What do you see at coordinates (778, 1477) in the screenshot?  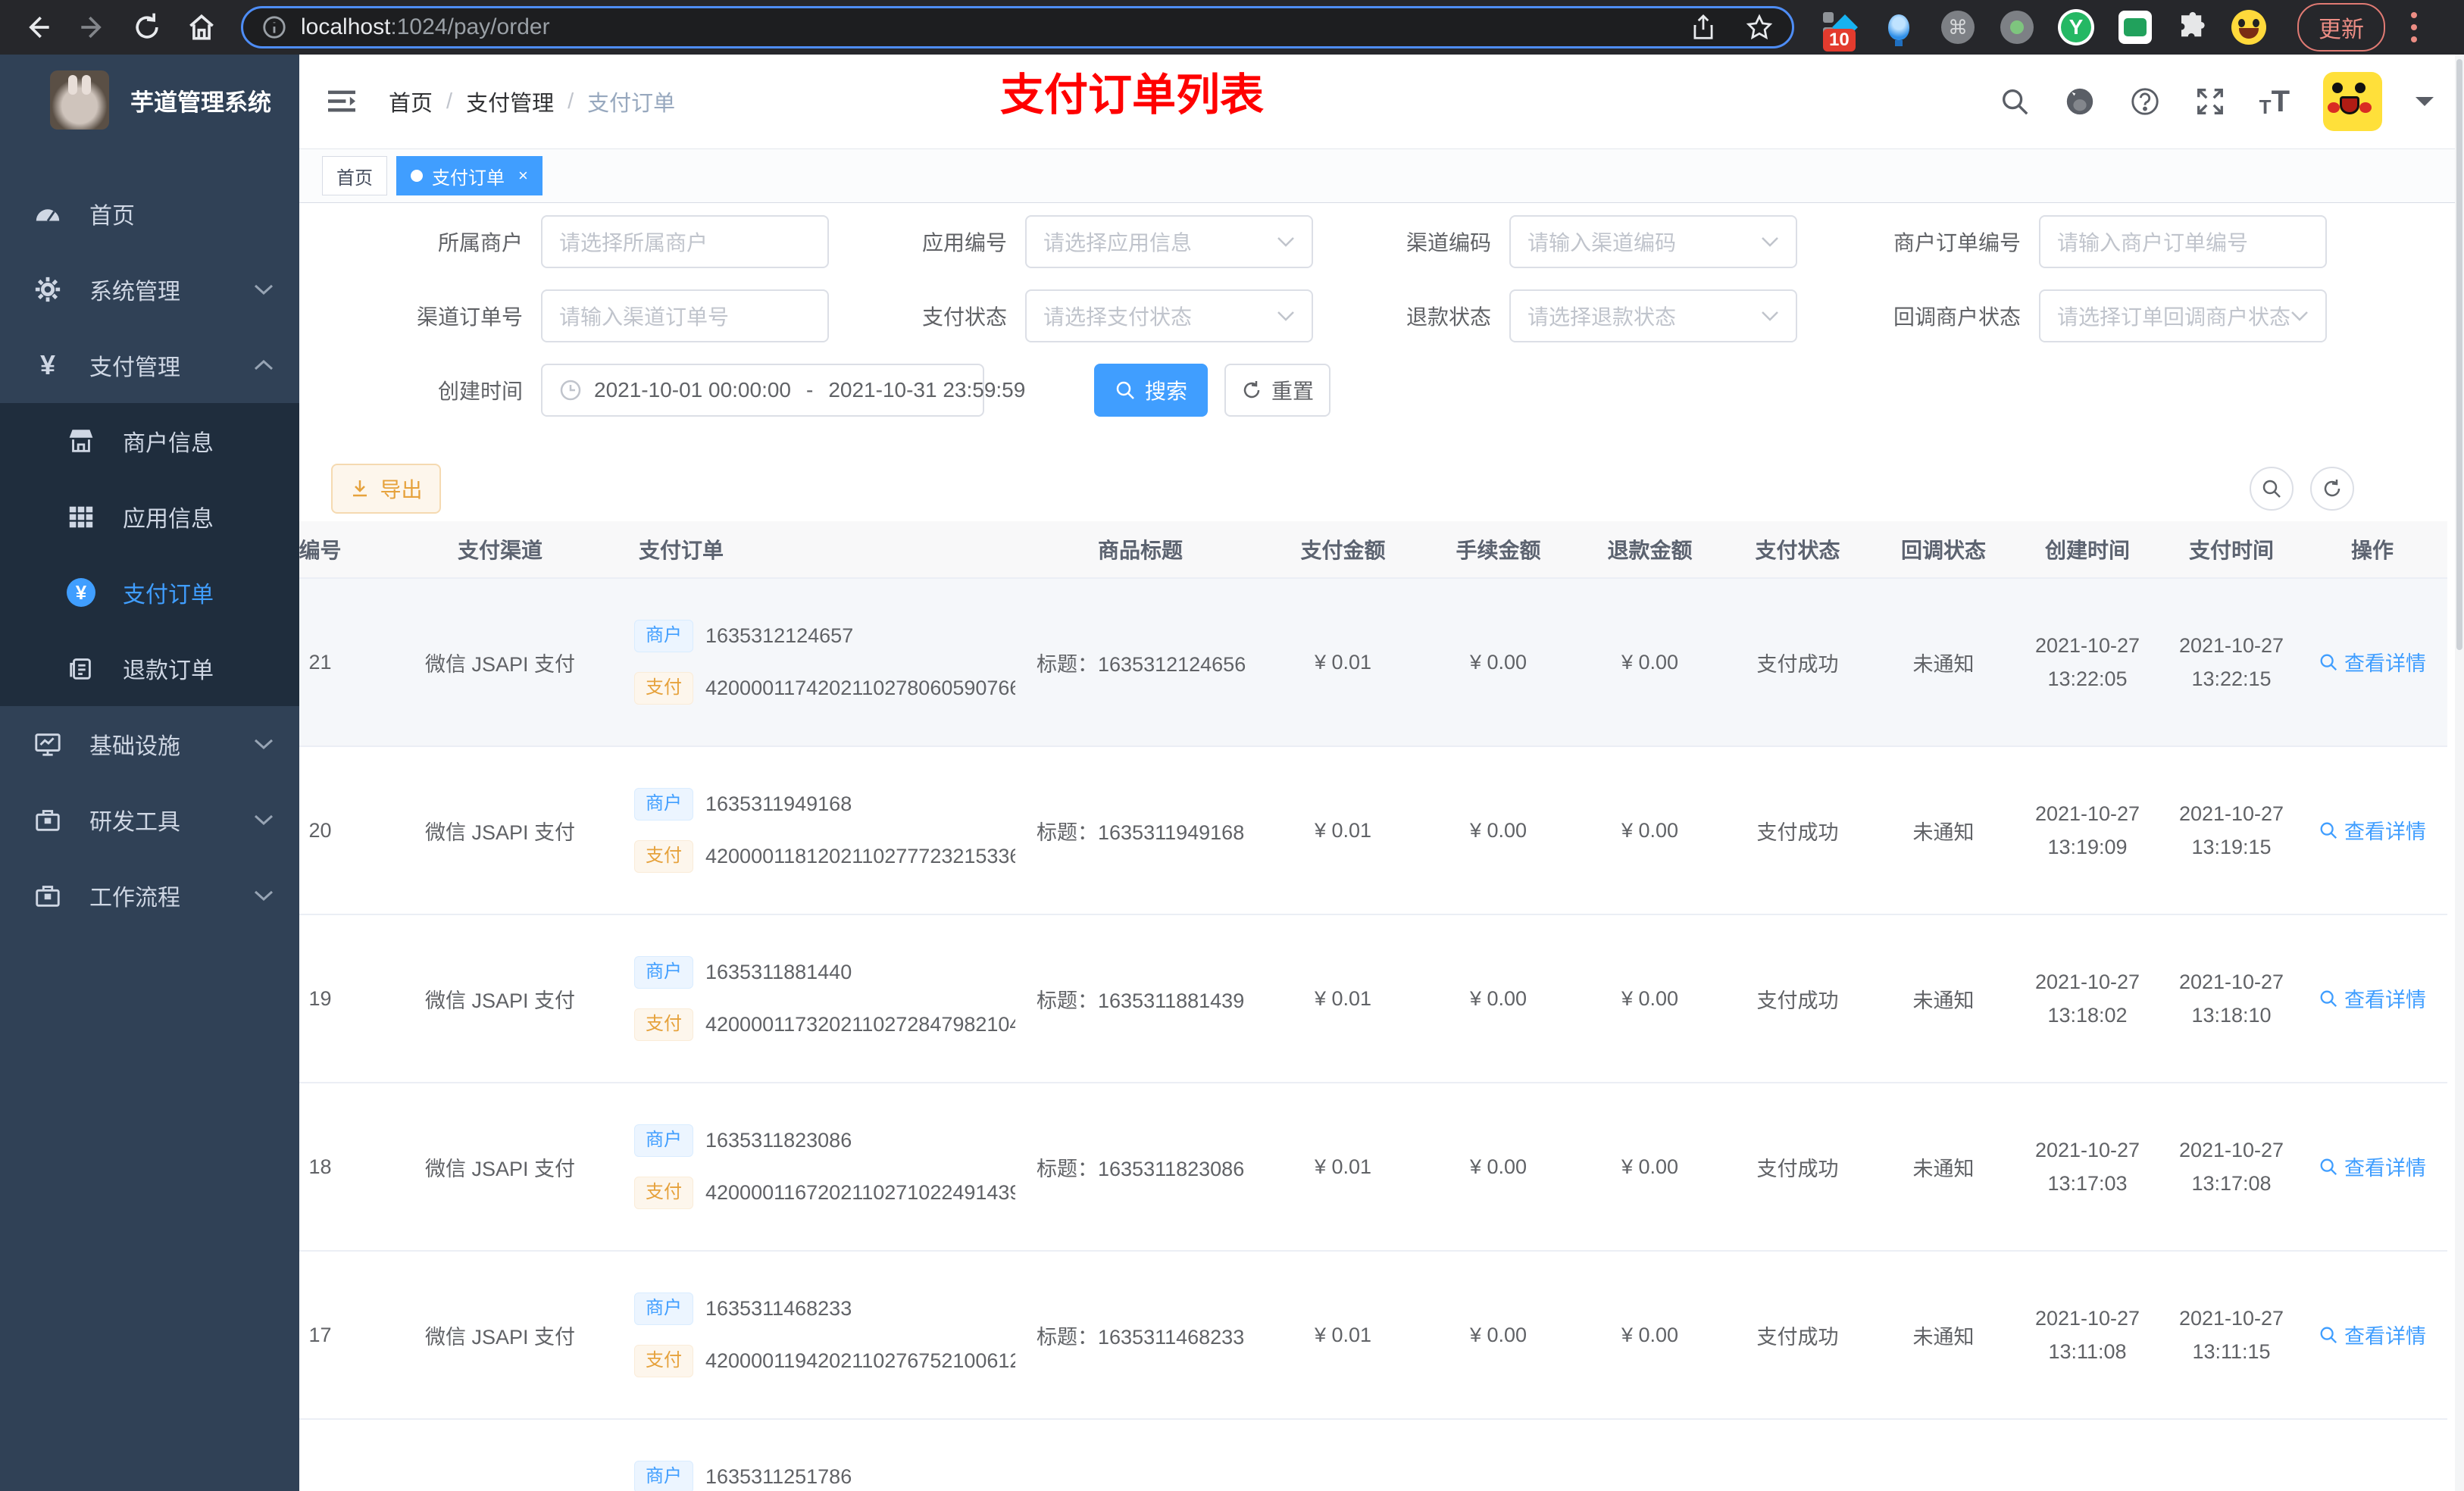 I see `merchant-order-no: 1635311251786` at bounding box center [778, 1477].